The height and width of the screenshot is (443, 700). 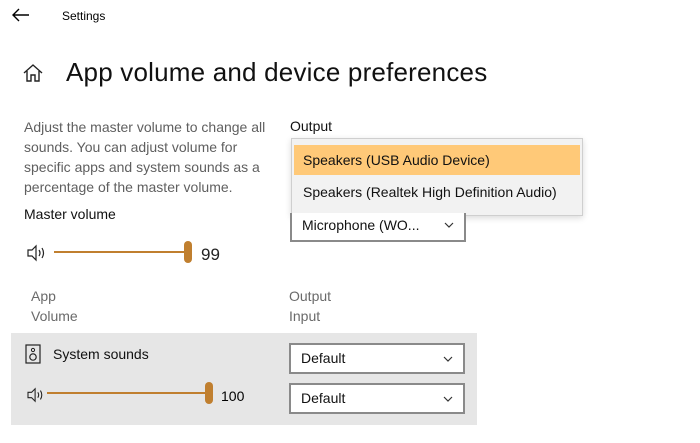 I want to click on master-volume-slider, so click(x=123, y=252).